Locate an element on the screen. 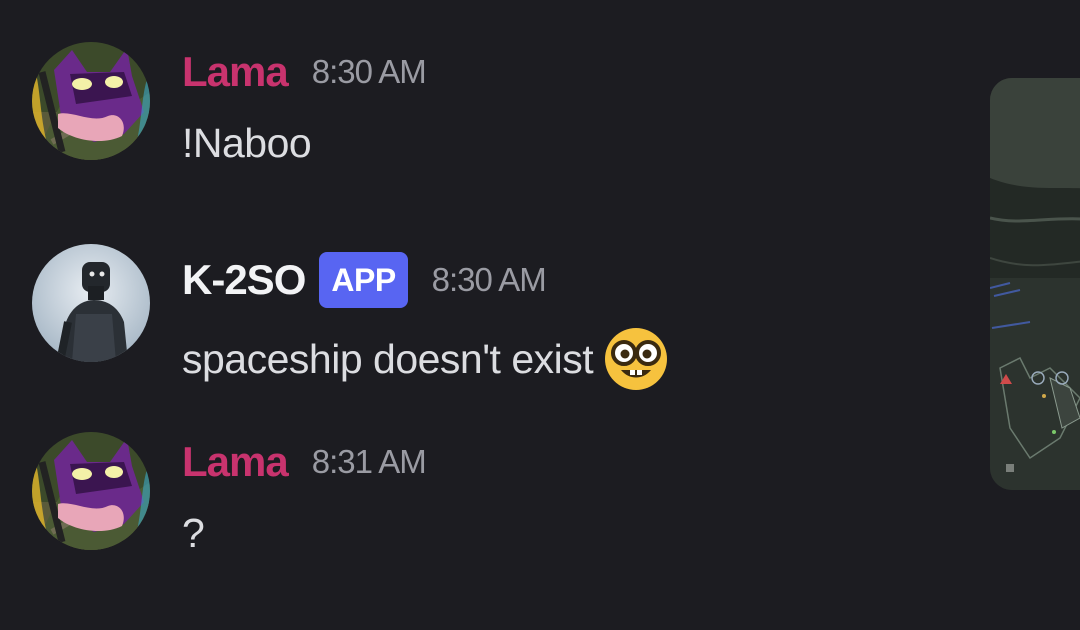 This screenshot has width=1080, height=630. message-header: Lama 8:30 AM is located at coordinates (304, 72).